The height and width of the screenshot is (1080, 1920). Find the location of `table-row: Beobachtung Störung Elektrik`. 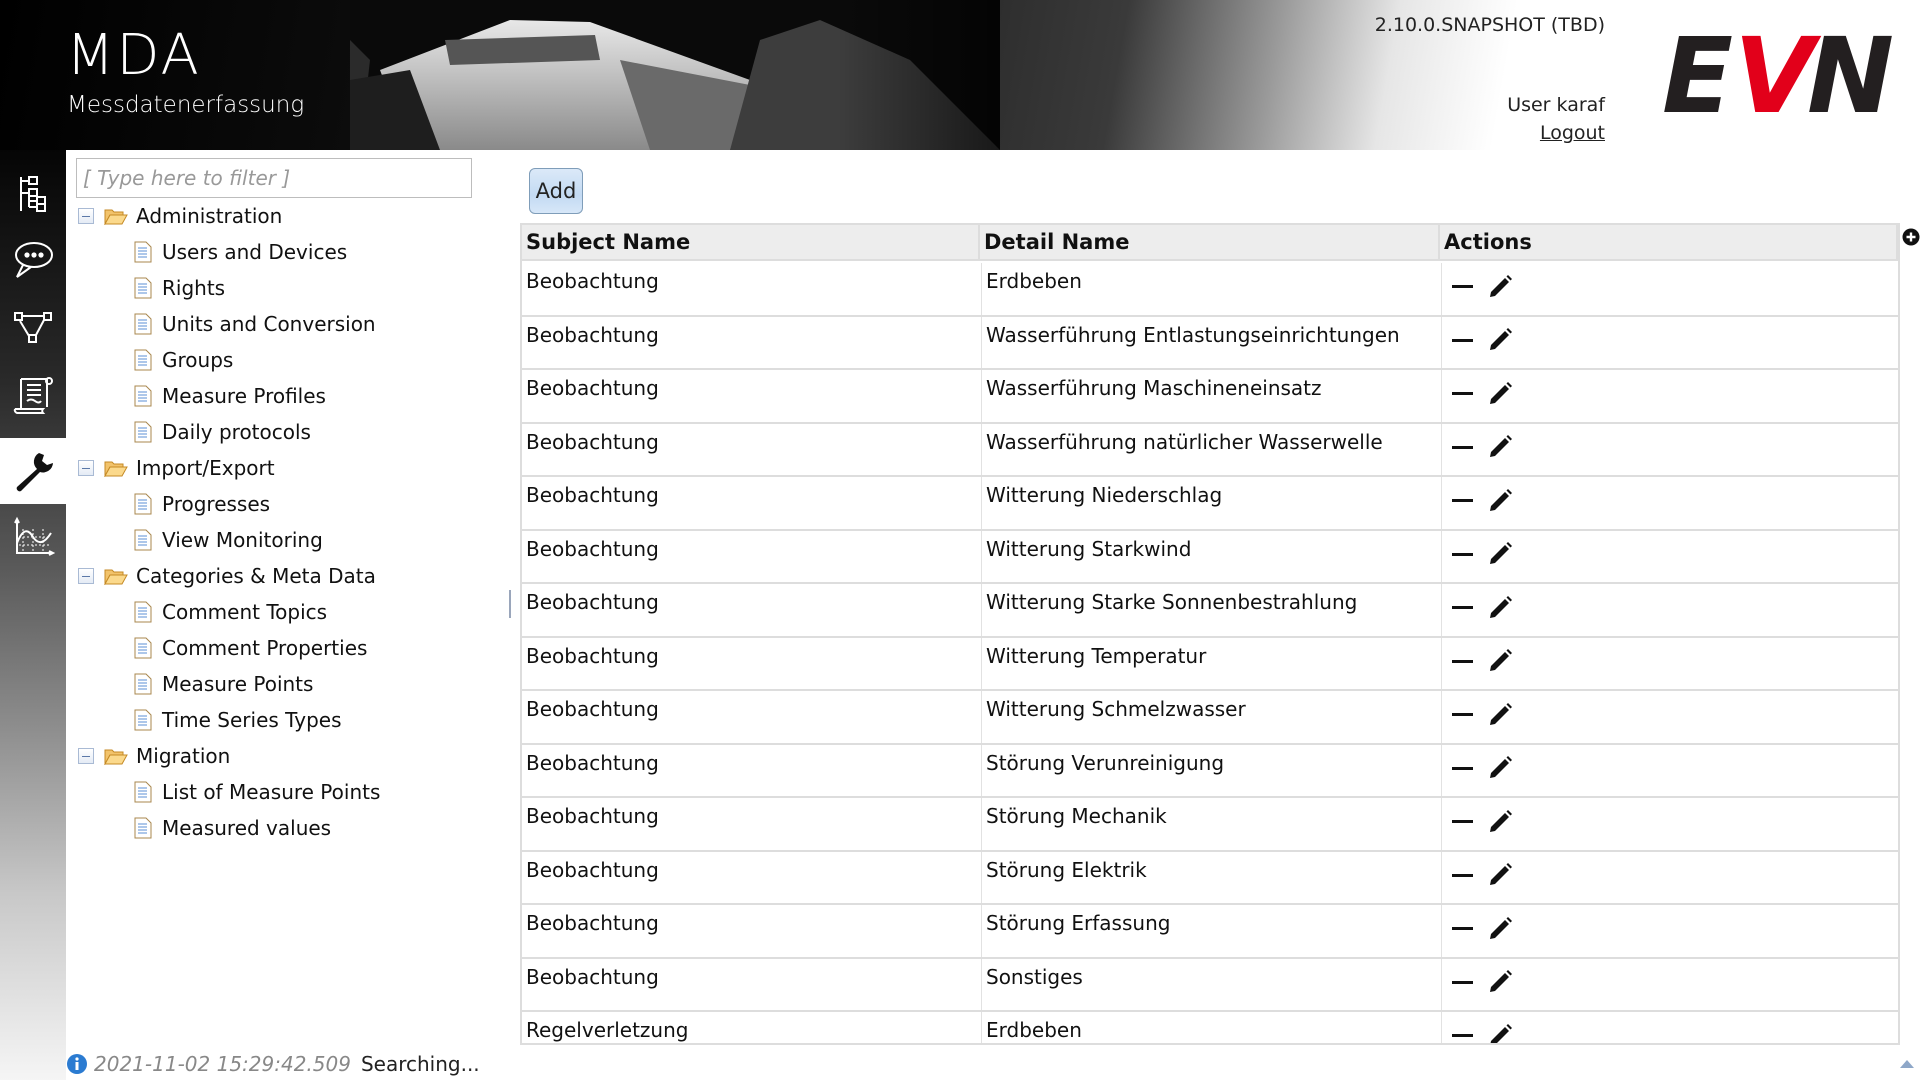

table-row: Beobachtung Störung Elektrik is located at coordinates (1210, 878).